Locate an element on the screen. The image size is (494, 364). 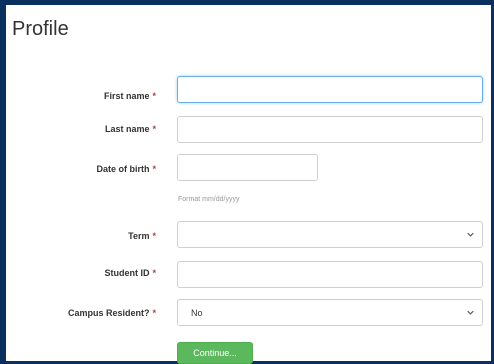
last-name-label: Last name * is located at coordinates (130, 129).